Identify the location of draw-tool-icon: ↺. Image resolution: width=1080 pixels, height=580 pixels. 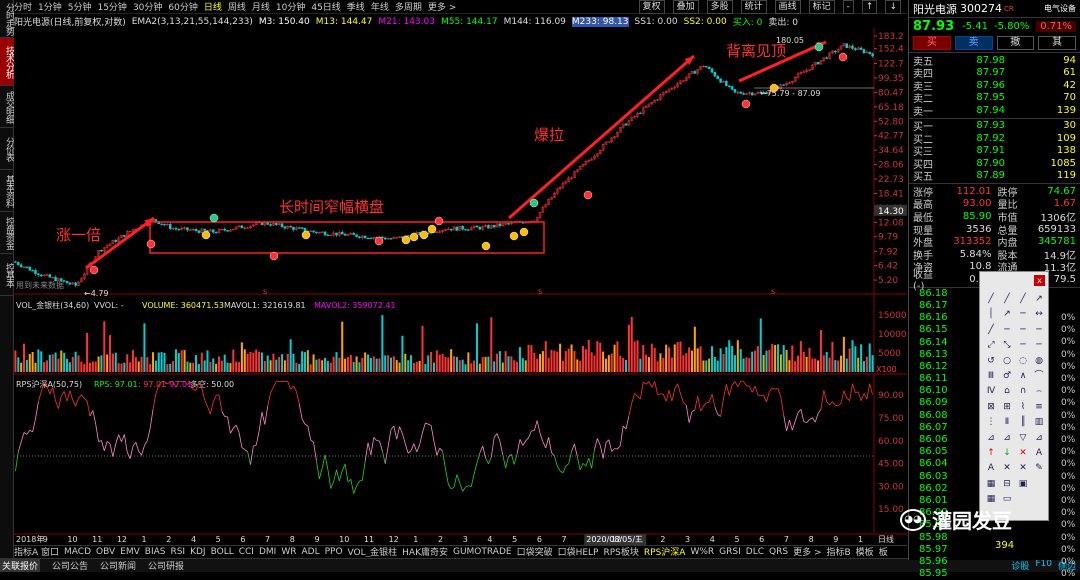
(991, 361).